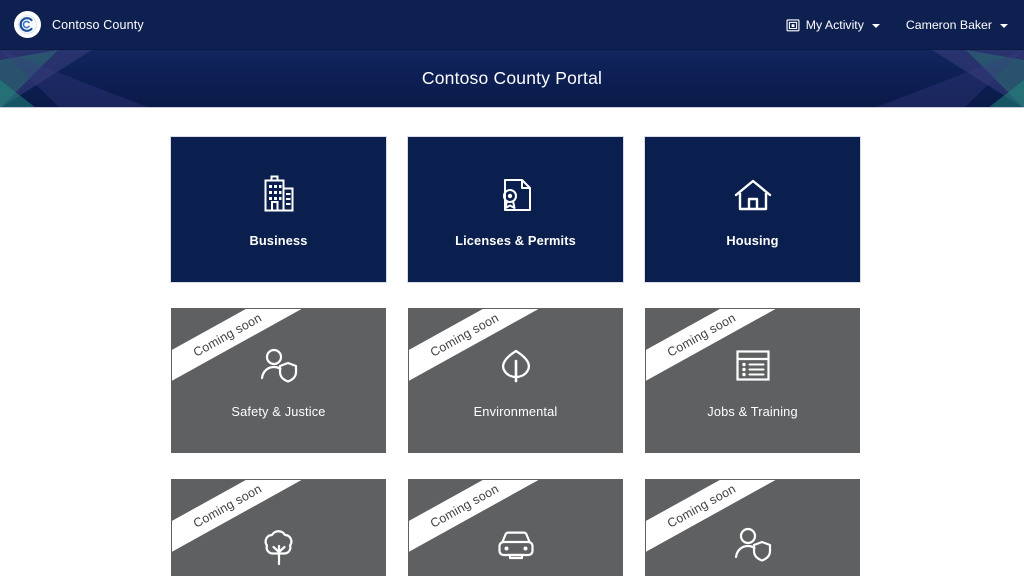  I want to click on hero-banner: Contoso County Portal, so click(512, 79).